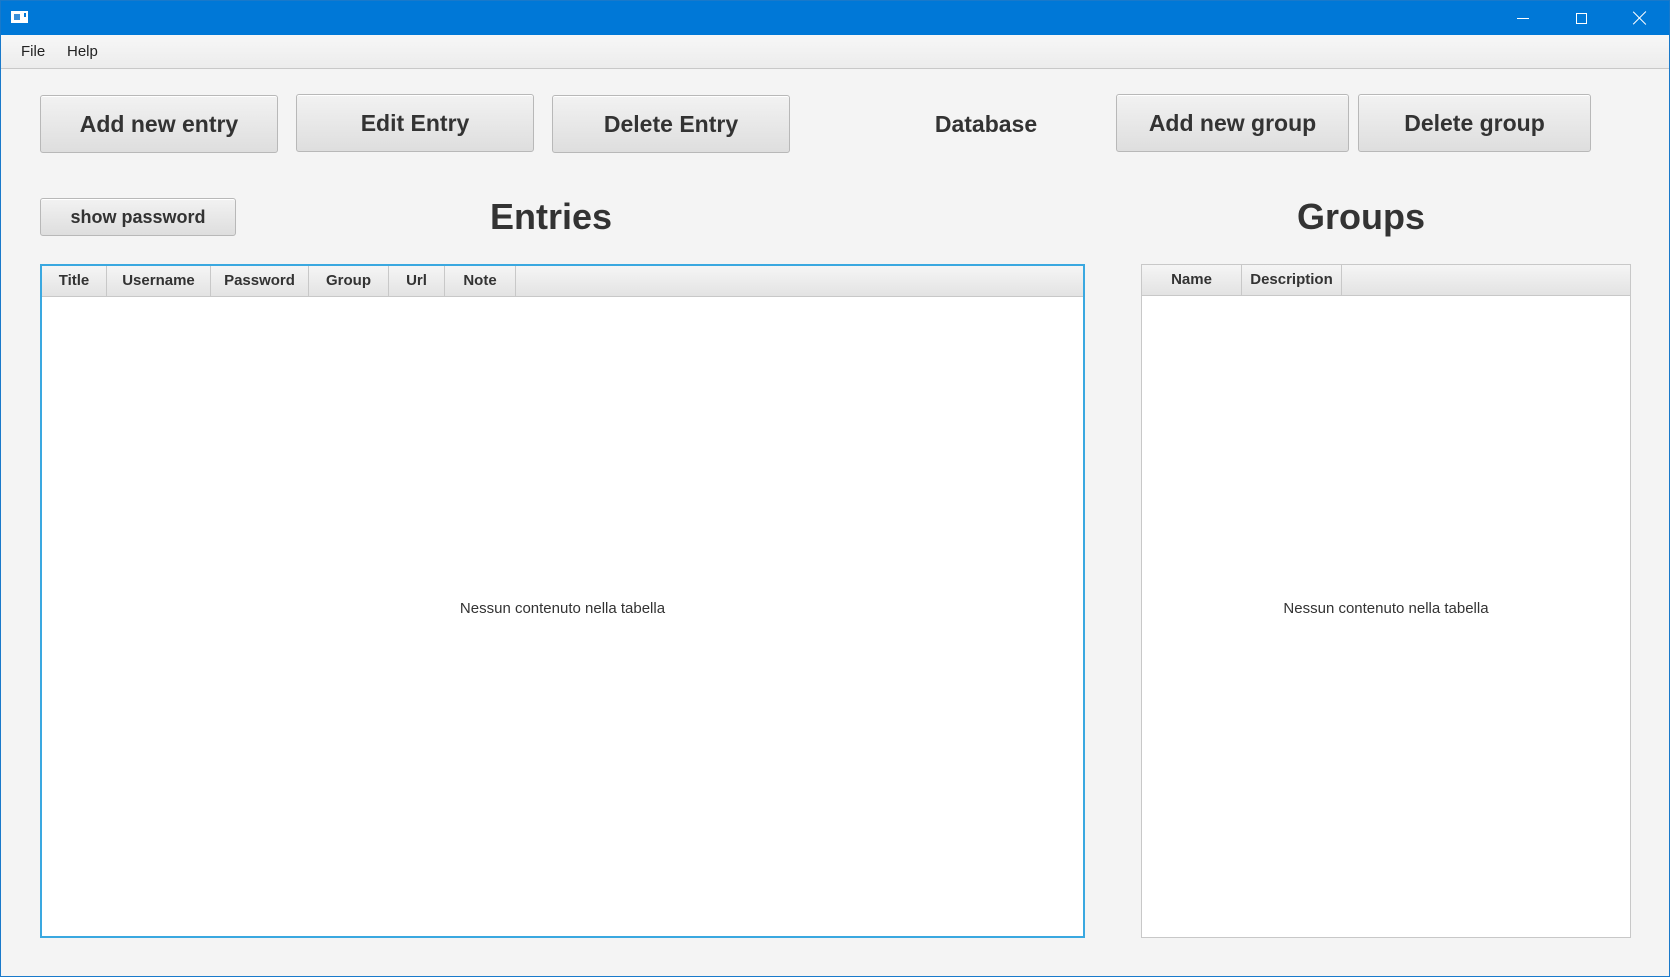  Describe the element at coordinates (1192, 280) in the screenshot. I see `column-header-name: Name` at that location.